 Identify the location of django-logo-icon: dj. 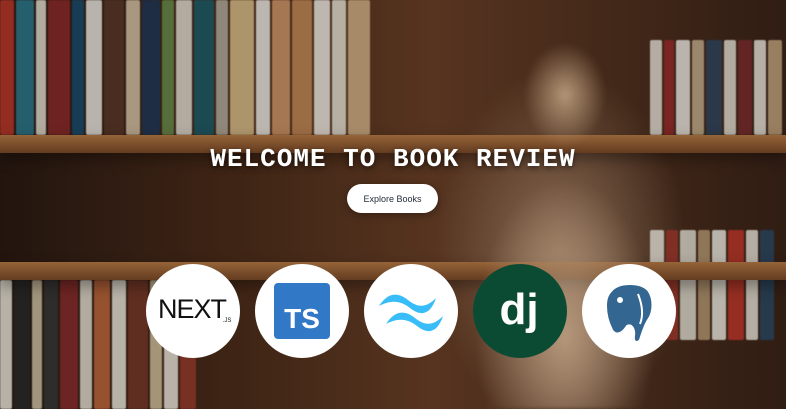
(520, 311).